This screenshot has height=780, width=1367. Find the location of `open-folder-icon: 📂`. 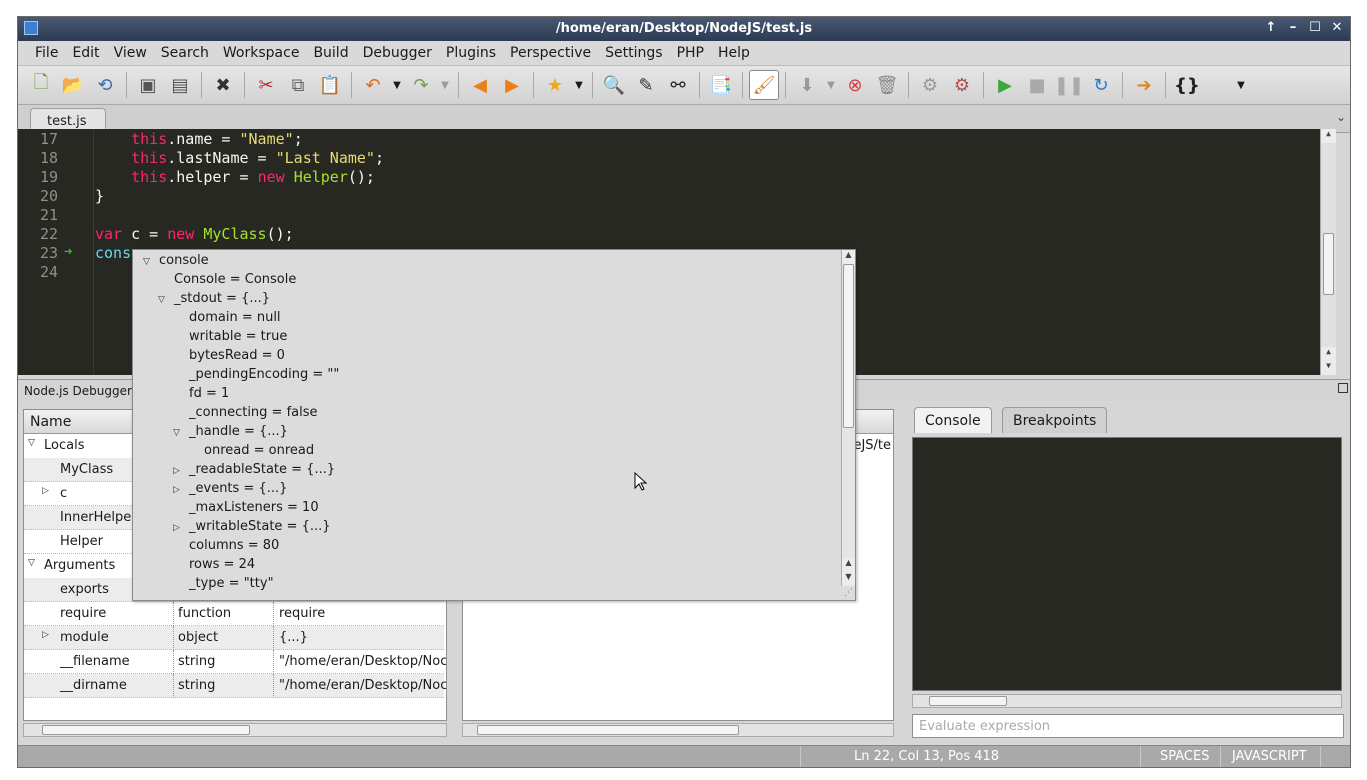

open-folder-icon: 📂 is located at coordinates (73, 85).